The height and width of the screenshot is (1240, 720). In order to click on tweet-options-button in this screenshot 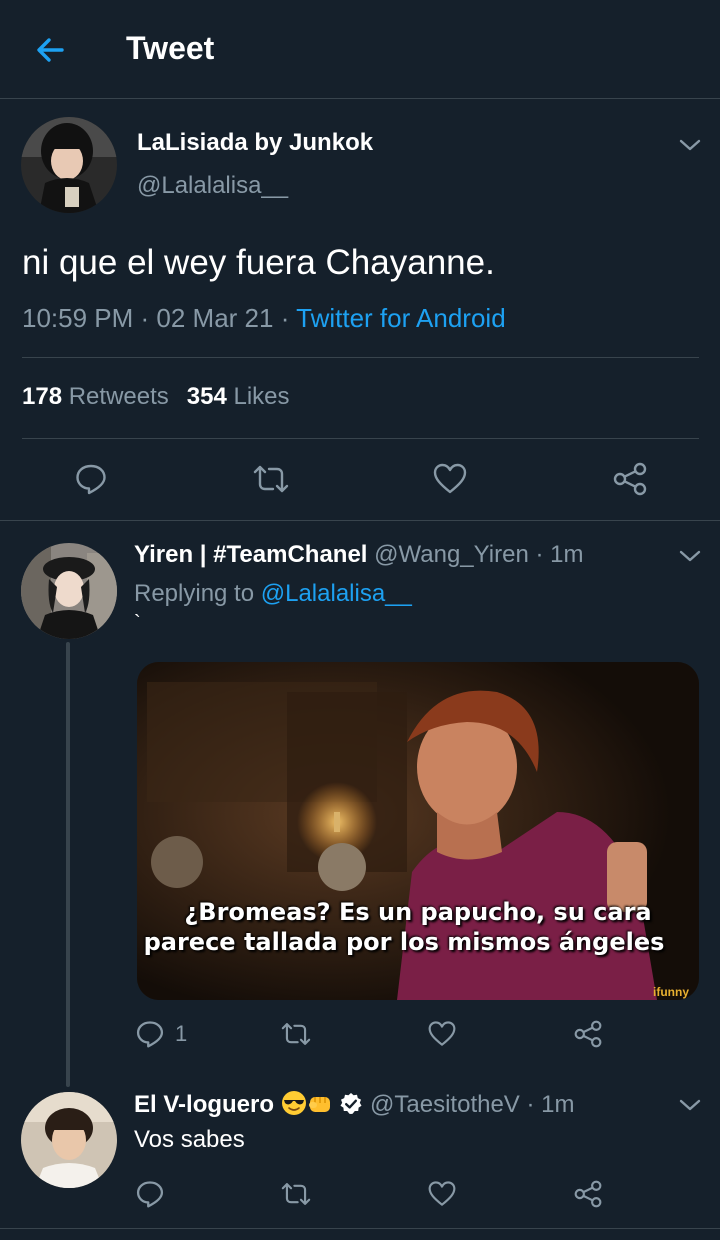, I will do `click(690, 145)`.